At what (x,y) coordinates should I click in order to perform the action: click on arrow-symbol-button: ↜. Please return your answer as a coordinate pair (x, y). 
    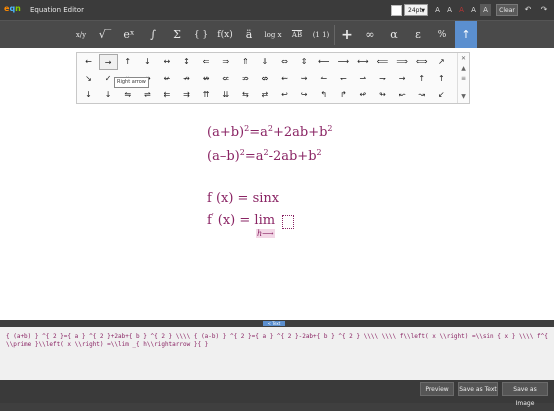
    Looking at the image, I should click on (402, 95).